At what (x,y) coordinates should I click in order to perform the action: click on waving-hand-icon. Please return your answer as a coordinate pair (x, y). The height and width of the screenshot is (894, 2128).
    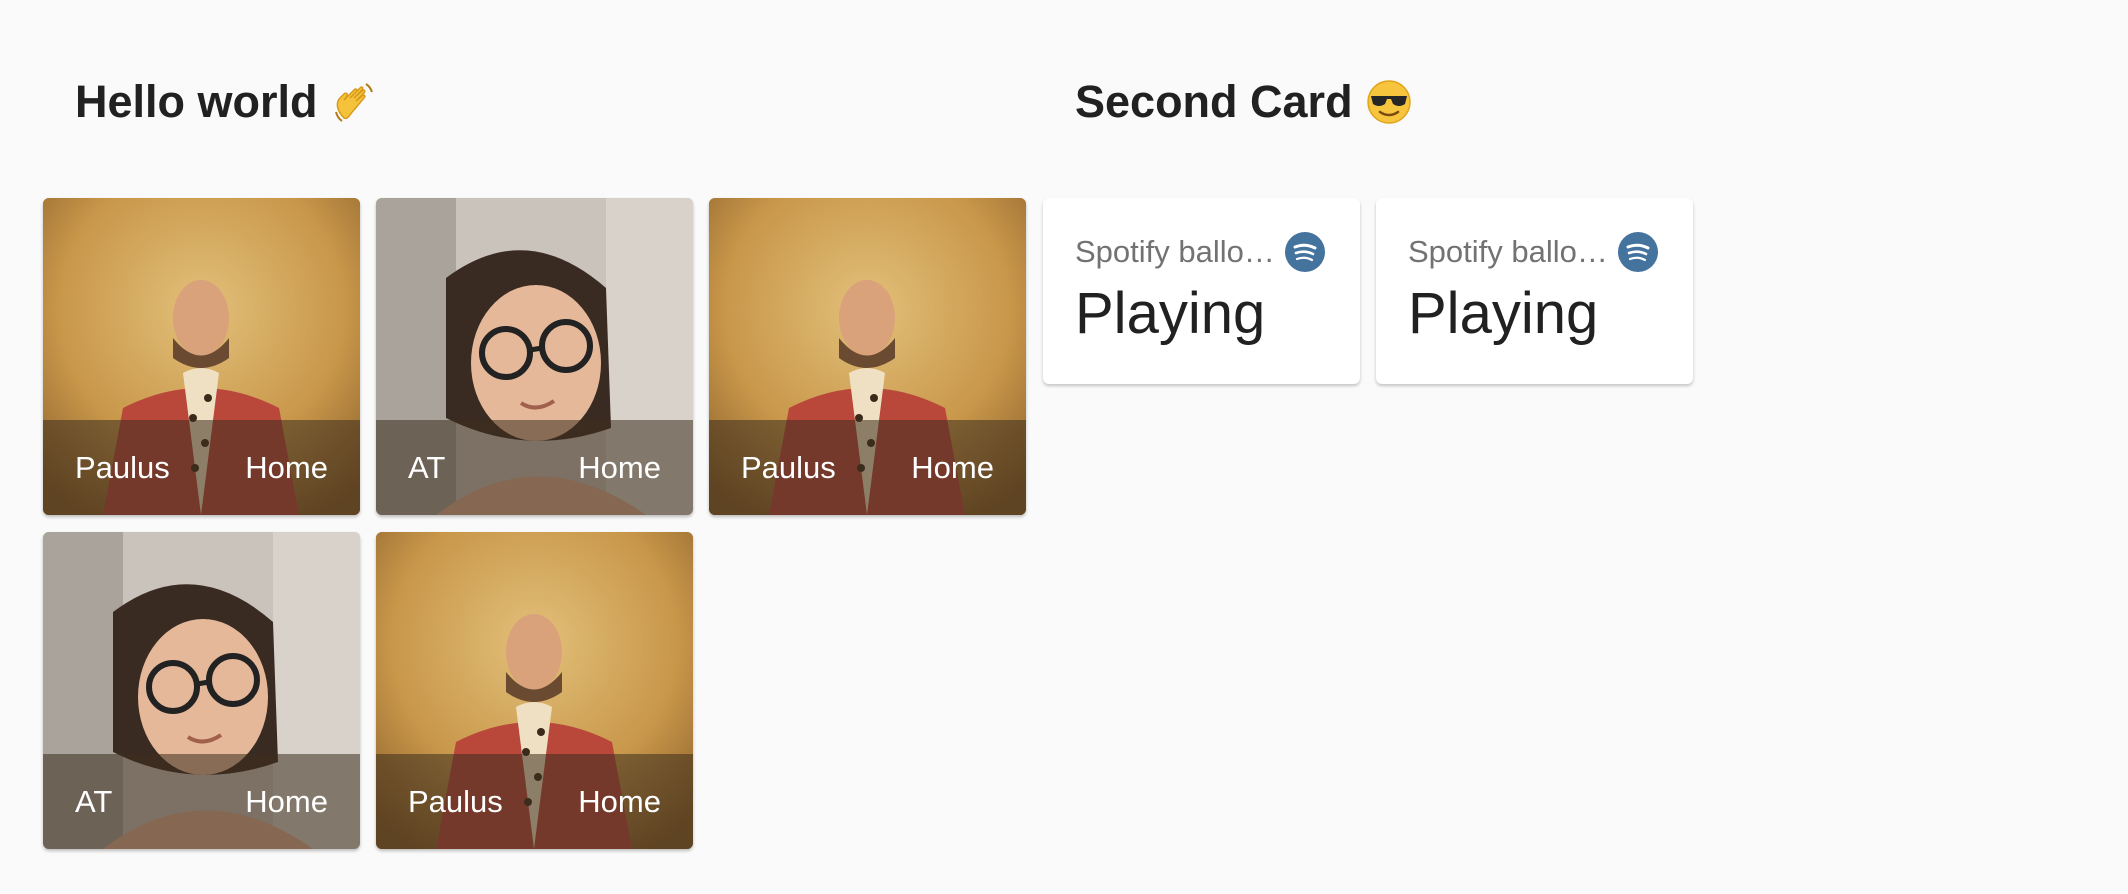
    Looking at the image, I should click on (354, 102).